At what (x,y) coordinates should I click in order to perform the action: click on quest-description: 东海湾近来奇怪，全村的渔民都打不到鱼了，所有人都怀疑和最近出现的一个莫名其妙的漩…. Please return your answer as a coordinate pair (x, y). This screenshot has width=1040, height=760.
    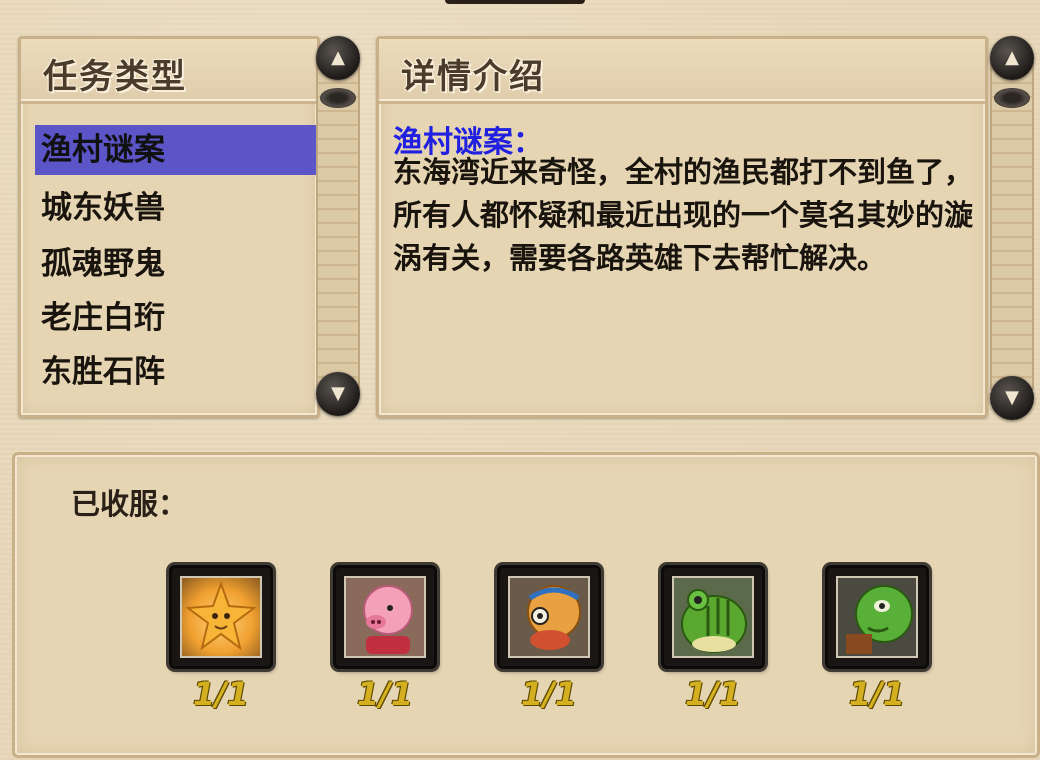
    Looking at the image, I should click on (683, 215).